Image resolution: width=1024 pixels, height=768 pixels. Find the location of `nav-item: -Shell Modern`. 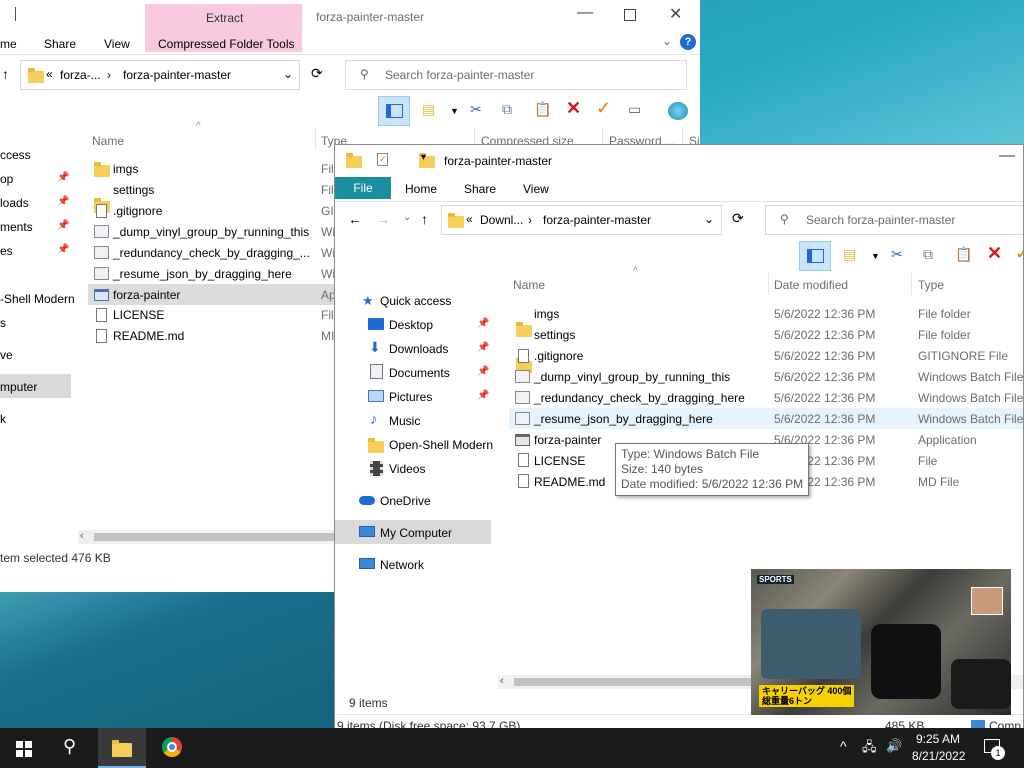

nav-item: -Shell Modern is located at coordinates (37, 299).